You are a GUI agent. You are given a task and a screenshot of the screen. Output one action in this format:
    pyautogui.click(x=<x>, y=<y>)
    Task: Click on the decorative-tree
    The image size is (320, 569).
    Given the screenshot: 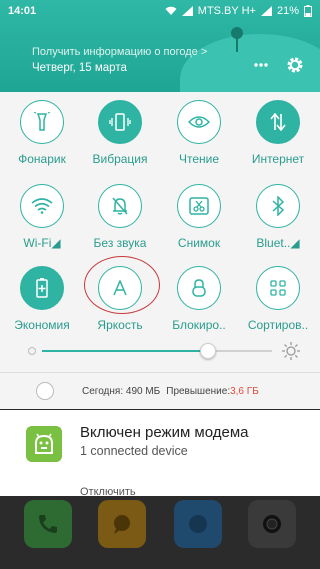 What is the action you would take?
    pyautogui.click(x=237, y=45)
    